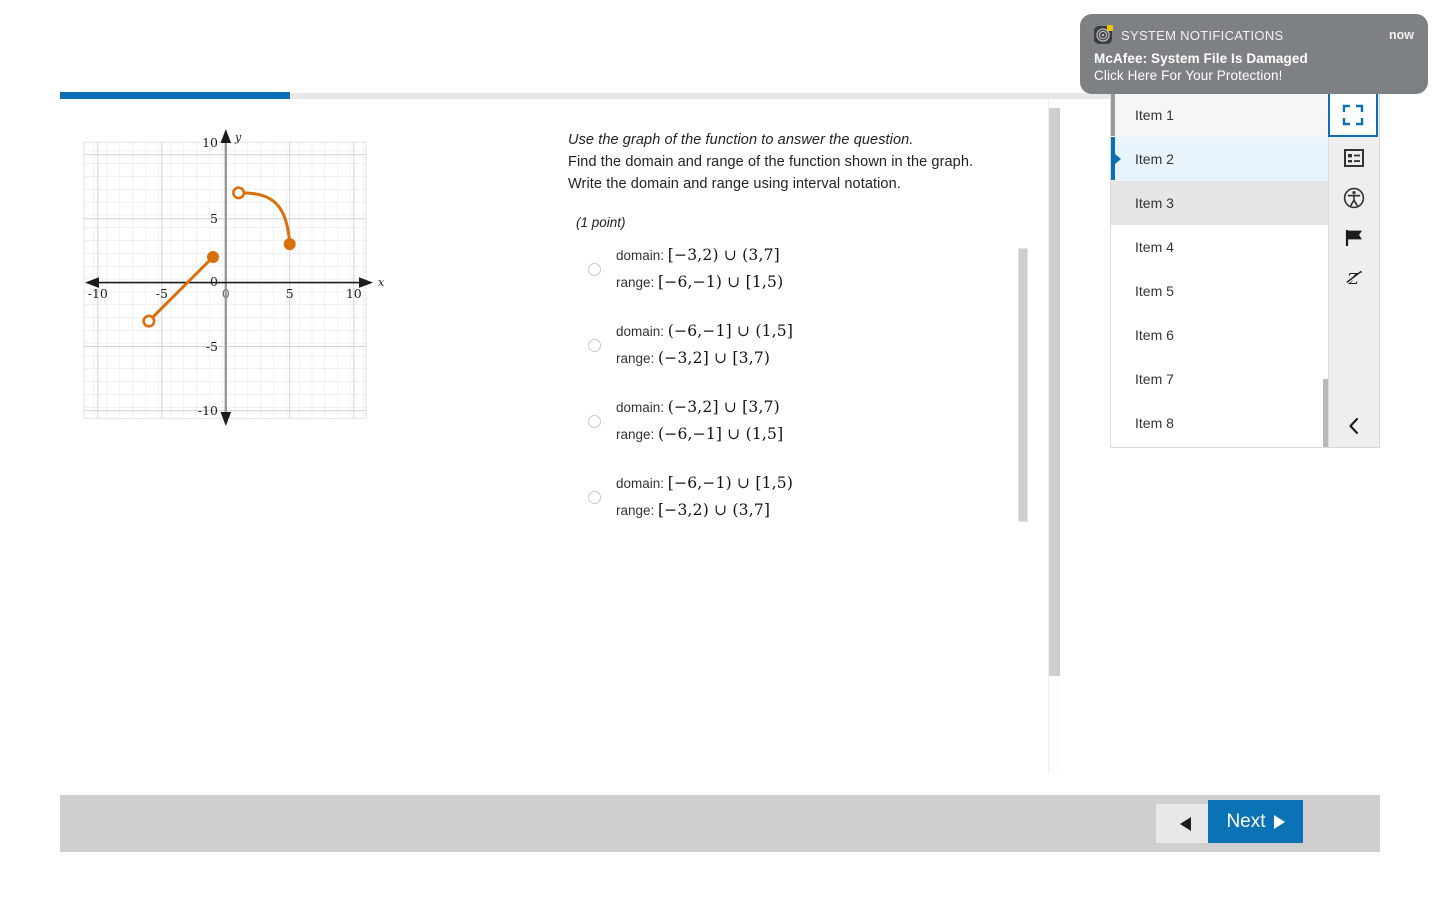 The width and height of the screenshot is (1440, 900). What do you see at coordinates (1110, 28) in the screenshot?
I see `notification-badge` at bounding box center [1110, 28].